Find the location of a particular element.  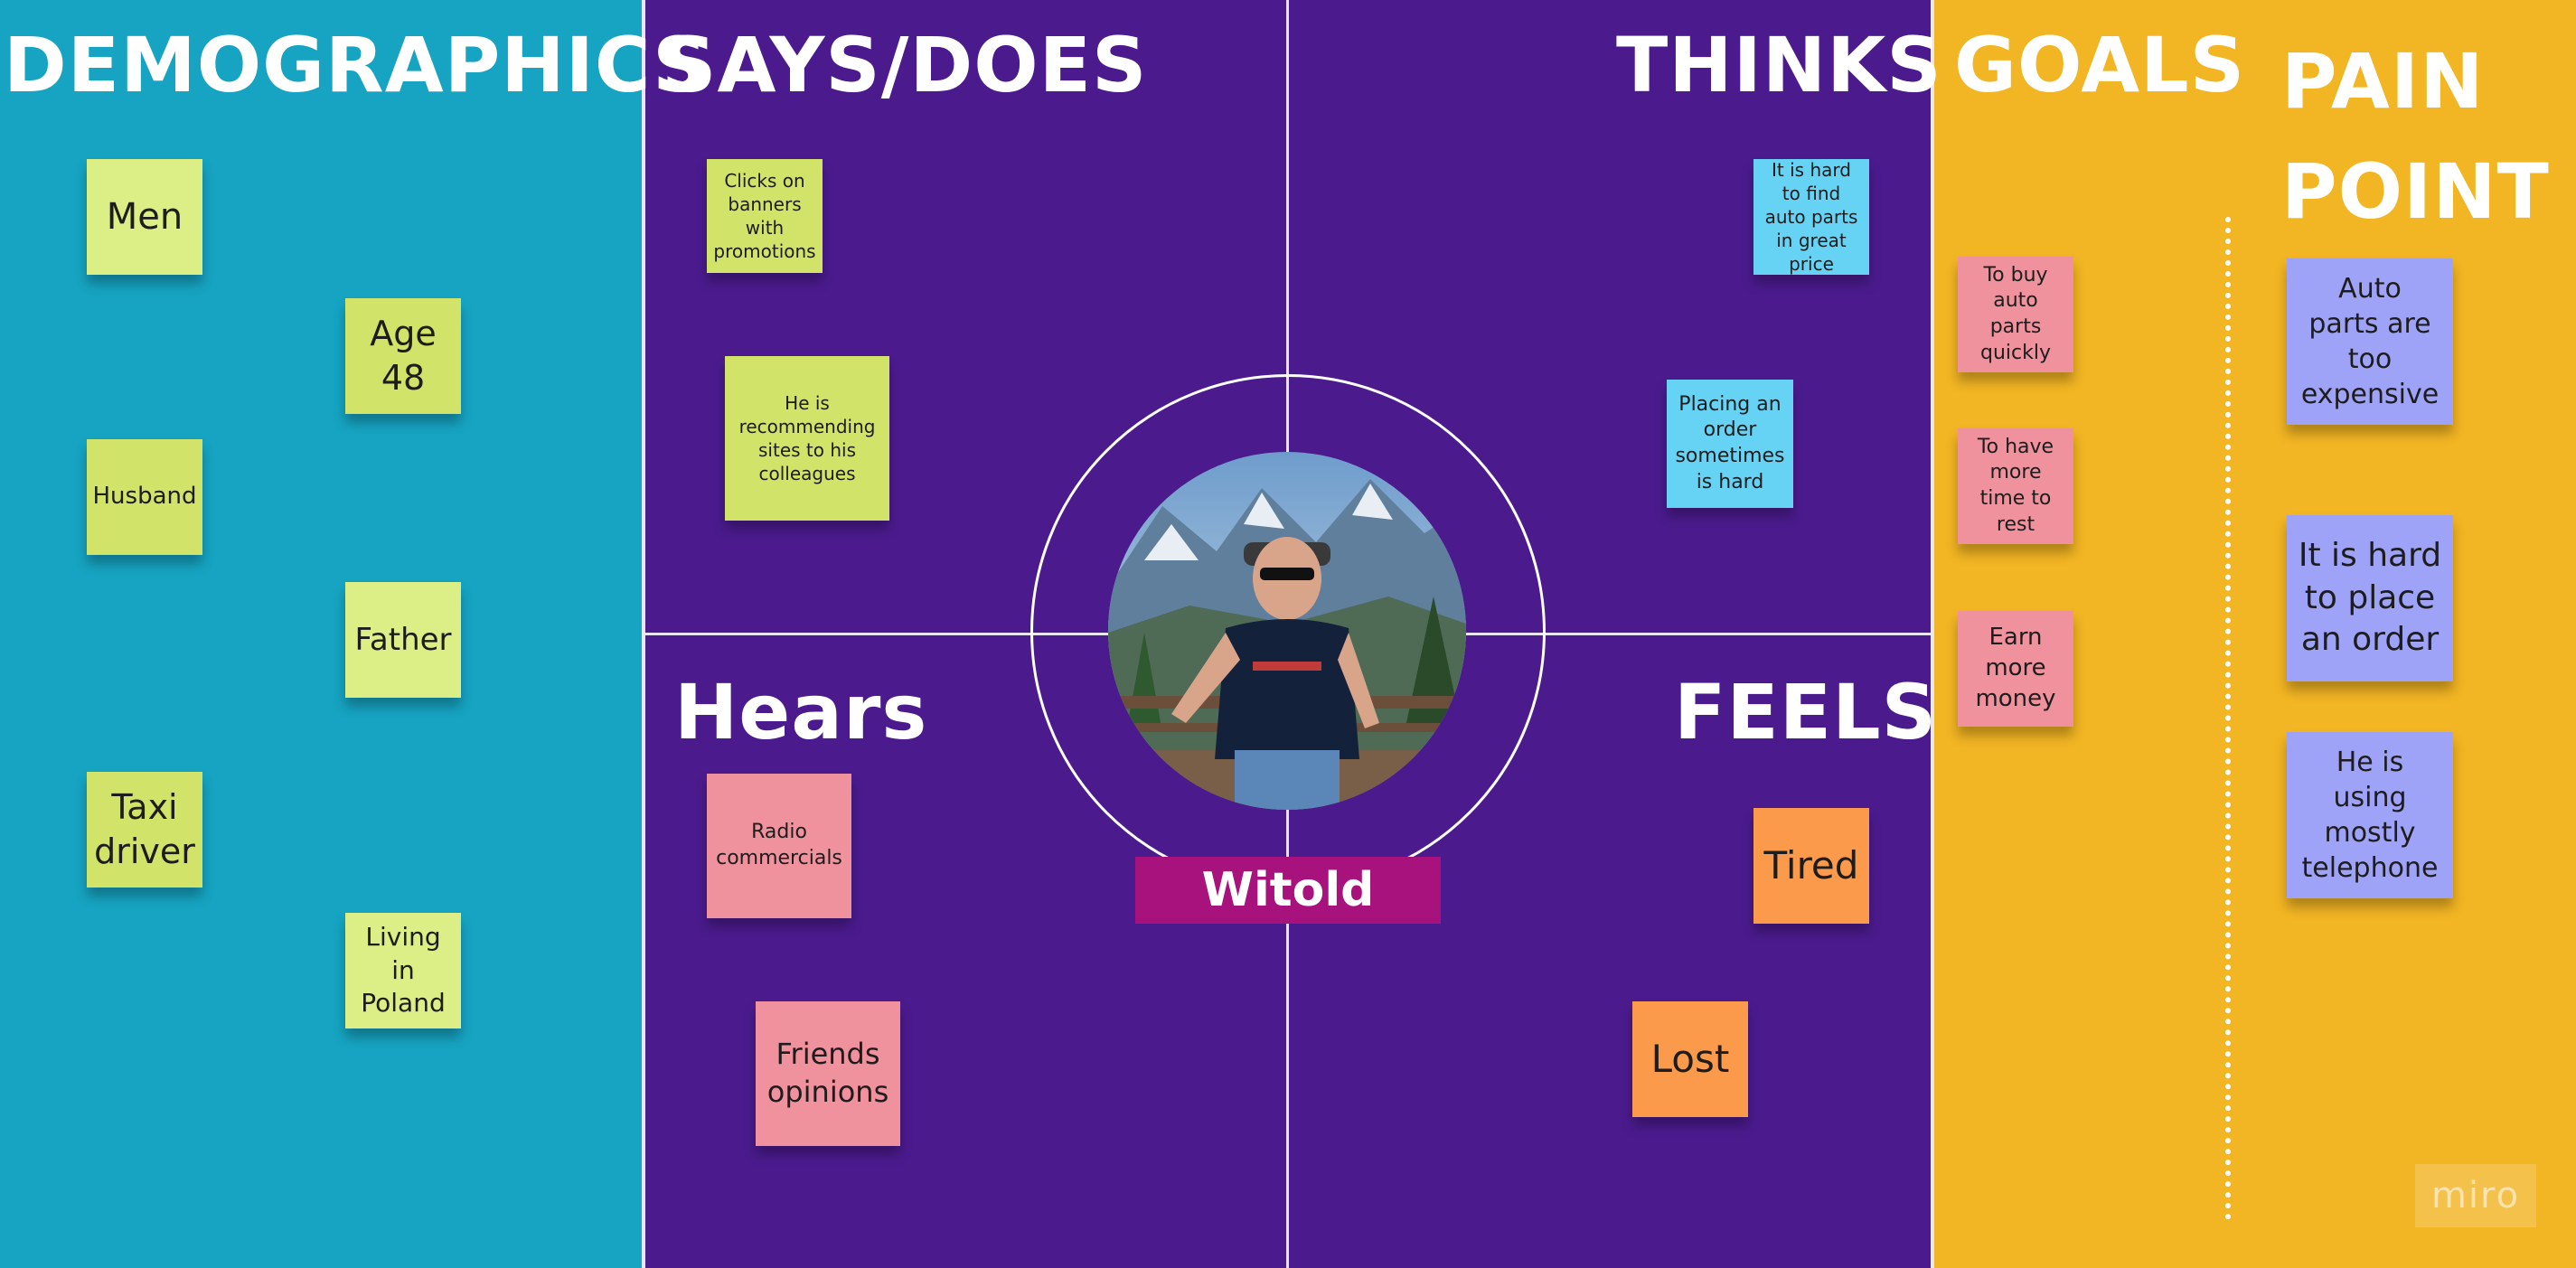

sticky-note-earn-money: Earn more money is located at coordinates (2016, 669).